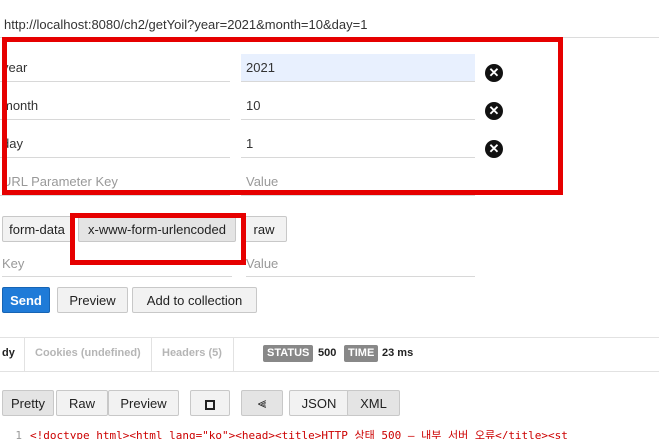 Image resolution: width=659 pixels, height=439 pixels. What do you see at coordinates (88, 353) in the screenshot?
I see `tab-cookies: Cookies (undefined)` at bounding box center [88, 353].